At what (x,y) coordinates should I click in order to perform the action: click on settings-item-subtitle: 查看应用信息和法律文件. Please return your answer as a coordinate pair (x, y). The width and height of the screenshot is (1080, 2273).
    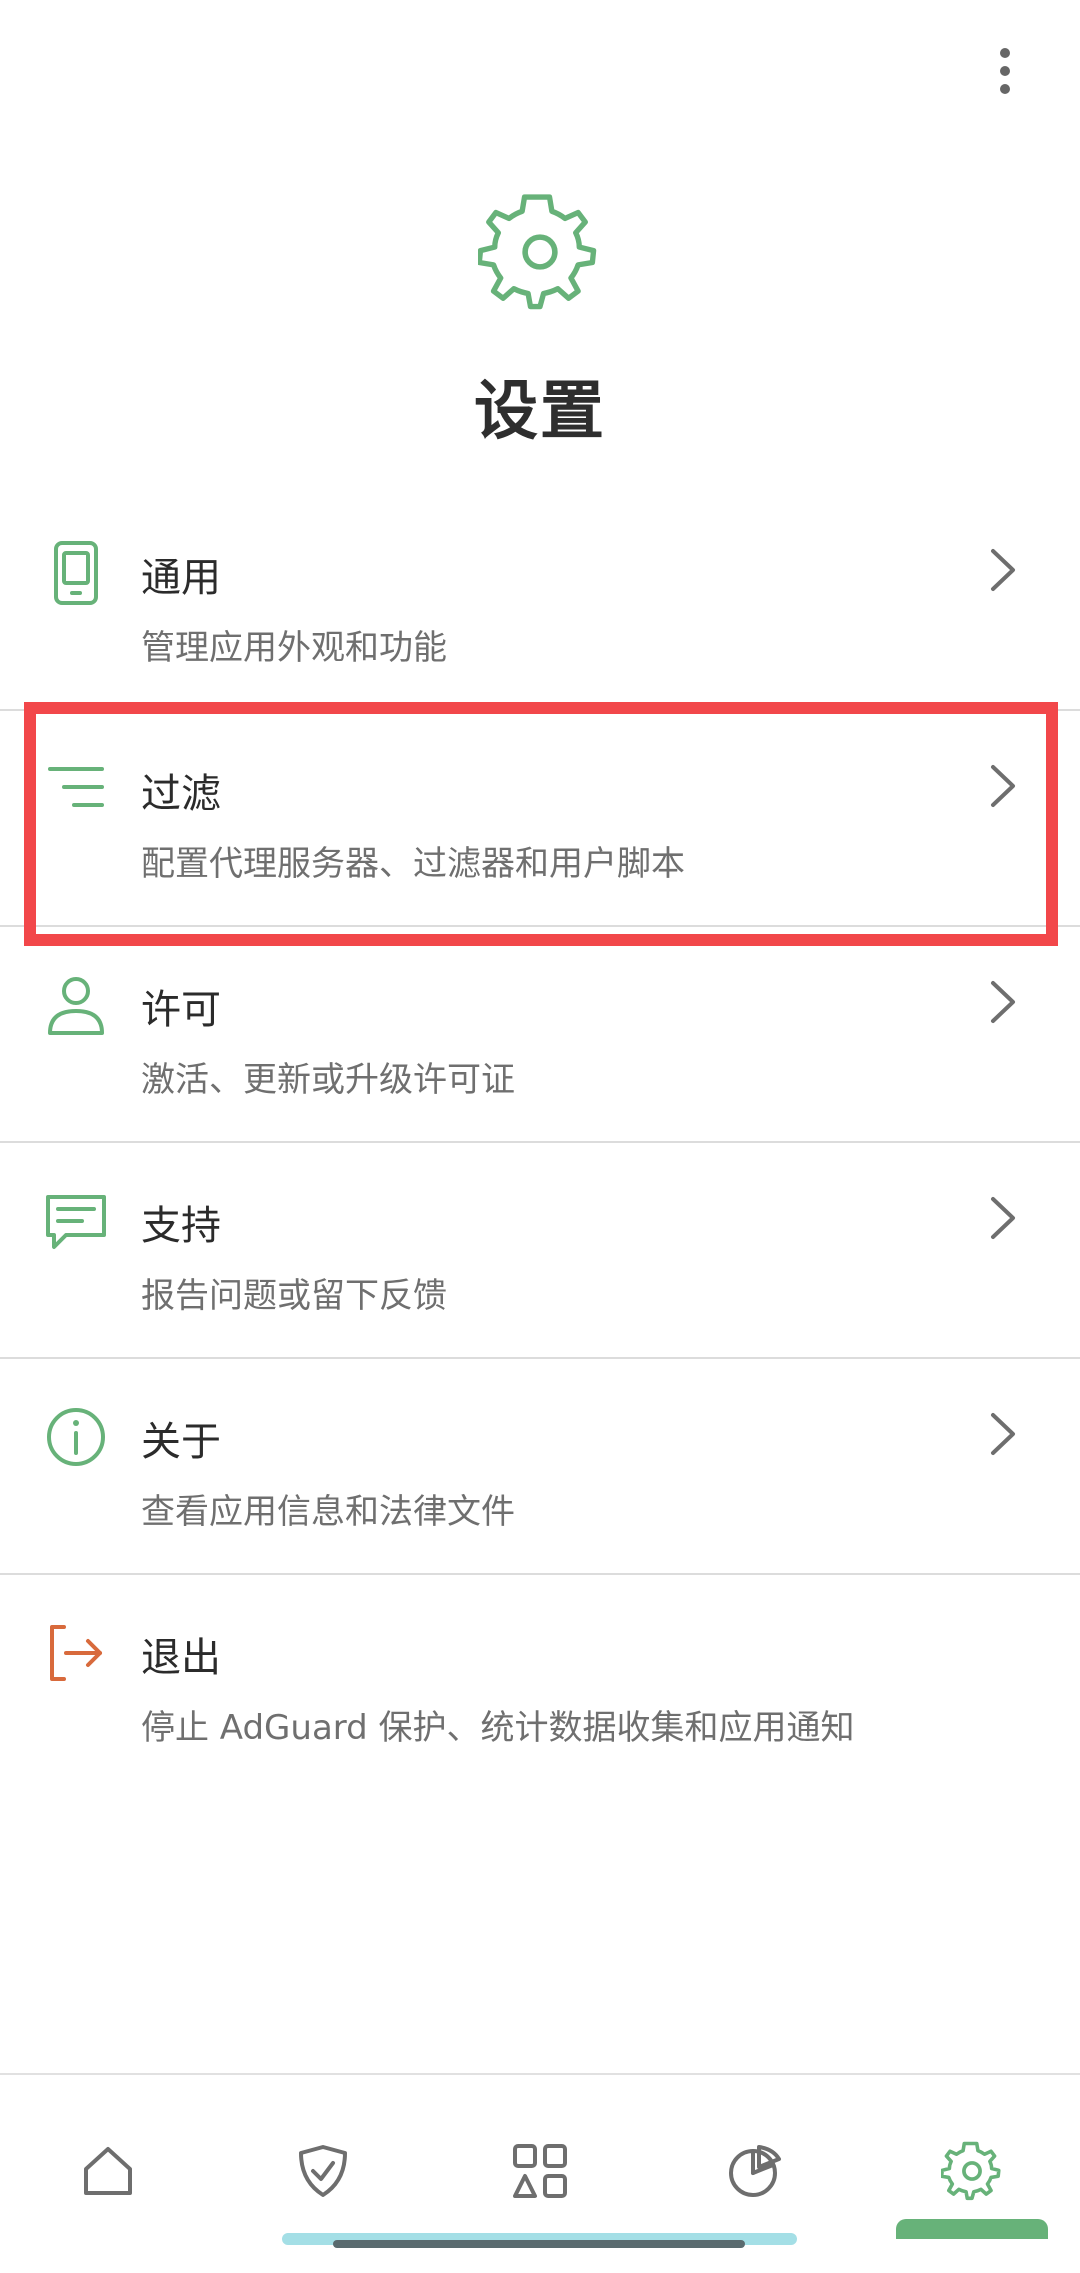
    Looking at the image, I should click on (328, 1512).